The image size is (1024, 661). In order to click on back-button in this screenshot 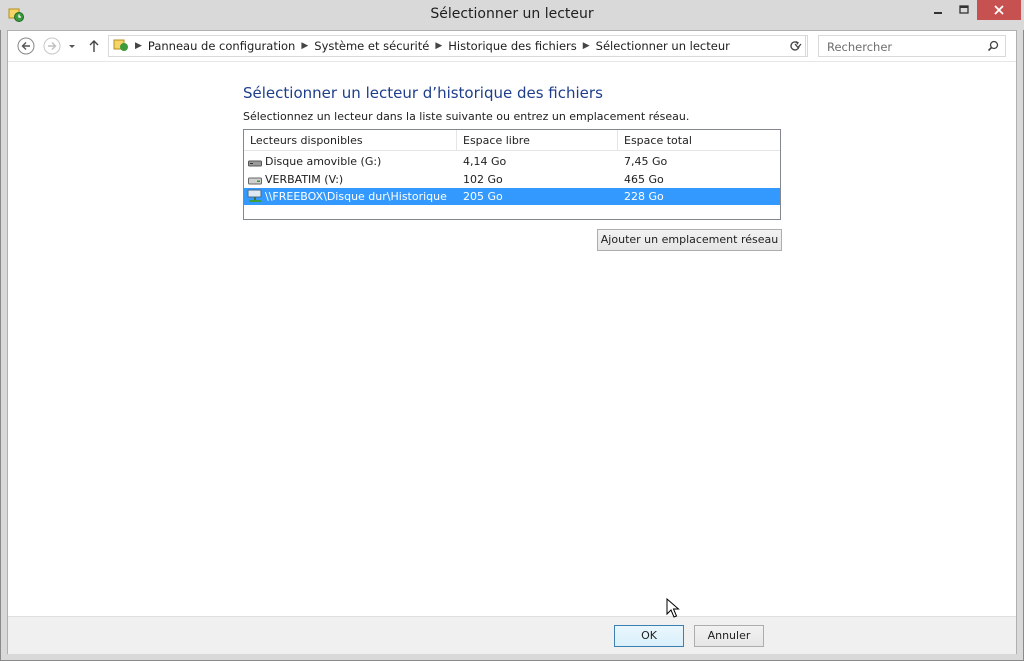, I will do `click(26, 46)`.